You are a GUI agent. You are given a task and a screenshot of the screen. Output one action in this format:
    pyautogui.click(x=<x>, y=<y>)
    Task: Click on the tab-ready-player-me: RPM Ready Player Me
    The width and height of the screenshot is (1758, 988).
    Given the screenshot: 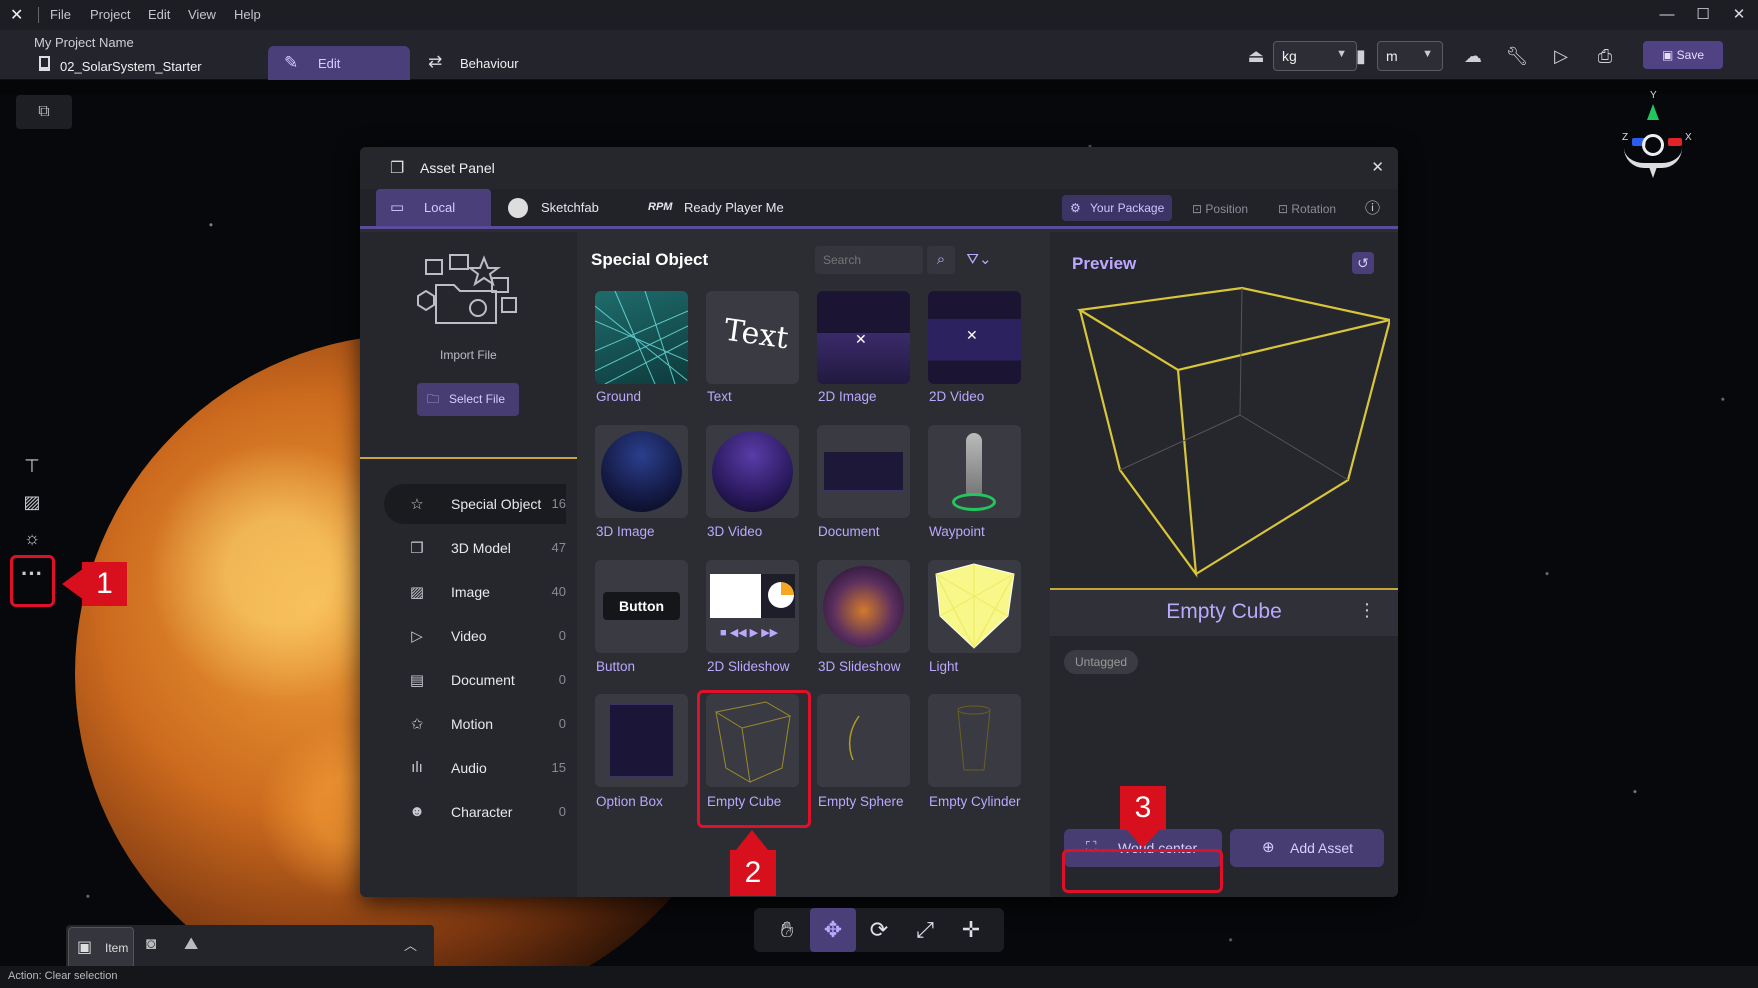 What is the action you would take?
    pyautogui.click(x=728, y=207)
    